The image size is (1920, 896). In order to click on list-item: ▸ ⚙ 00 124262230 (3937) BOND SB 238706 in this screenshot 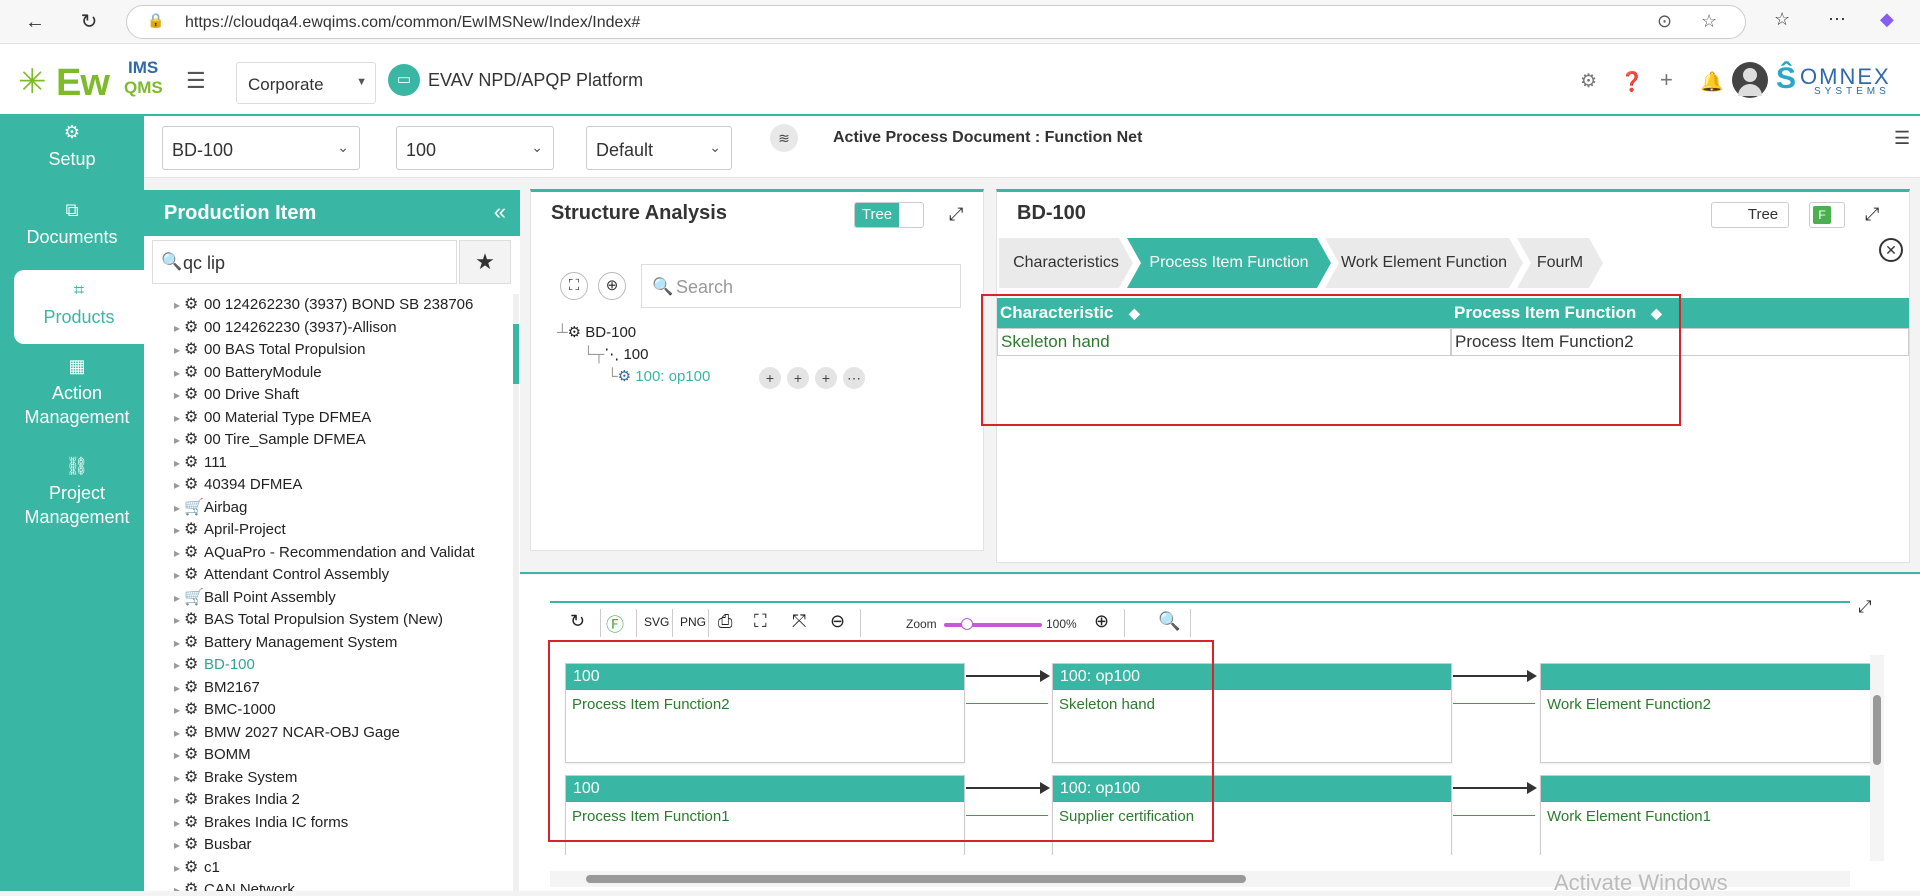, I will do `click(323, 305)`.